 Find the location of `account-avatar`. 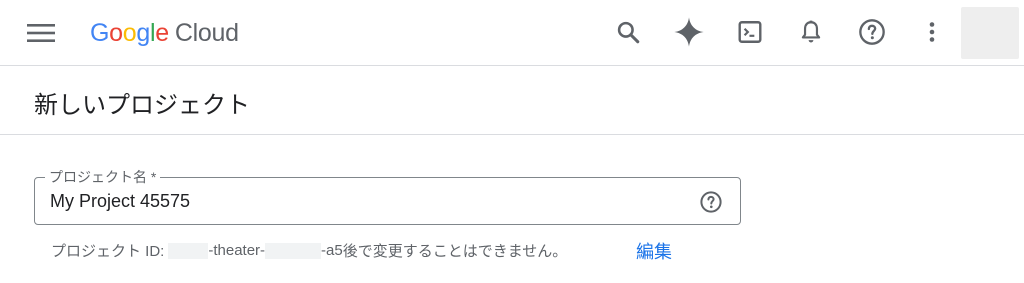

account-avatar is located at coordinates (990, 33).